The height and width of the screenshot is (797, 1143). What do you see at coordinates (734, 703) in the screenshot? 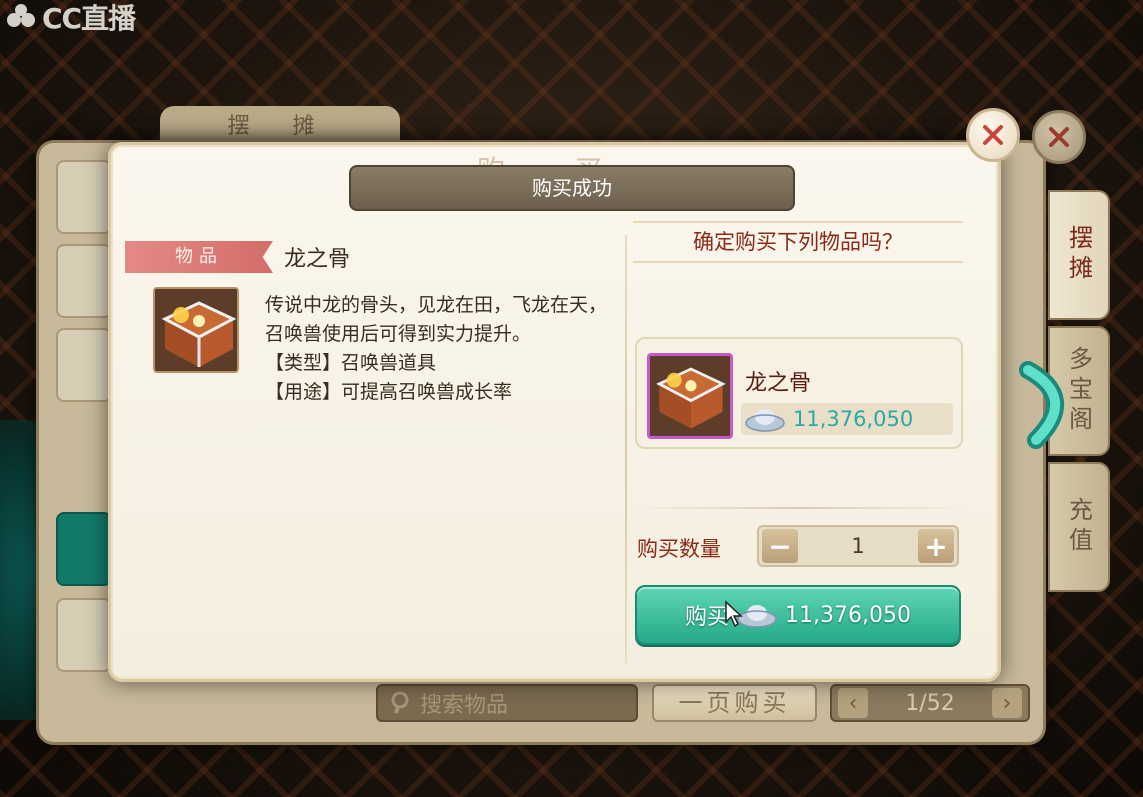
I see `buy-page-button: 一页购买` at bounding box center [734, 703].